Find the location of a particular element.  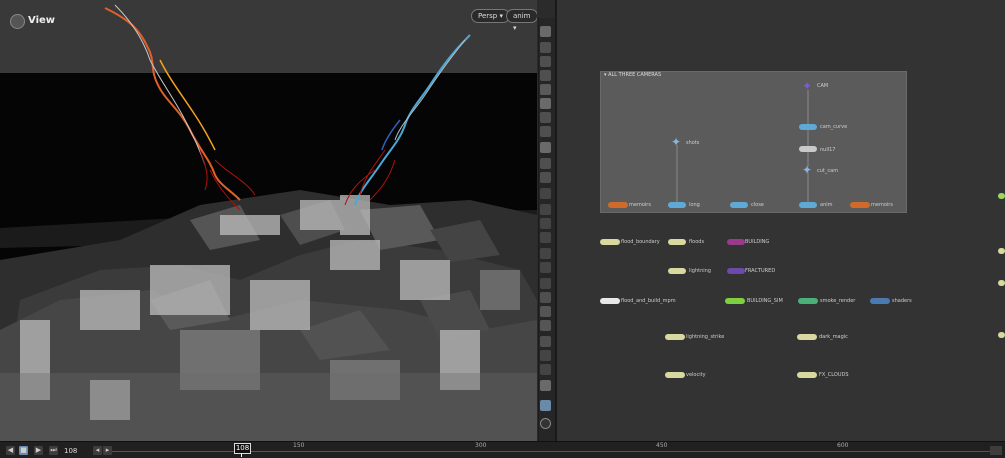

light-icon is located at coordinates (545, 75).